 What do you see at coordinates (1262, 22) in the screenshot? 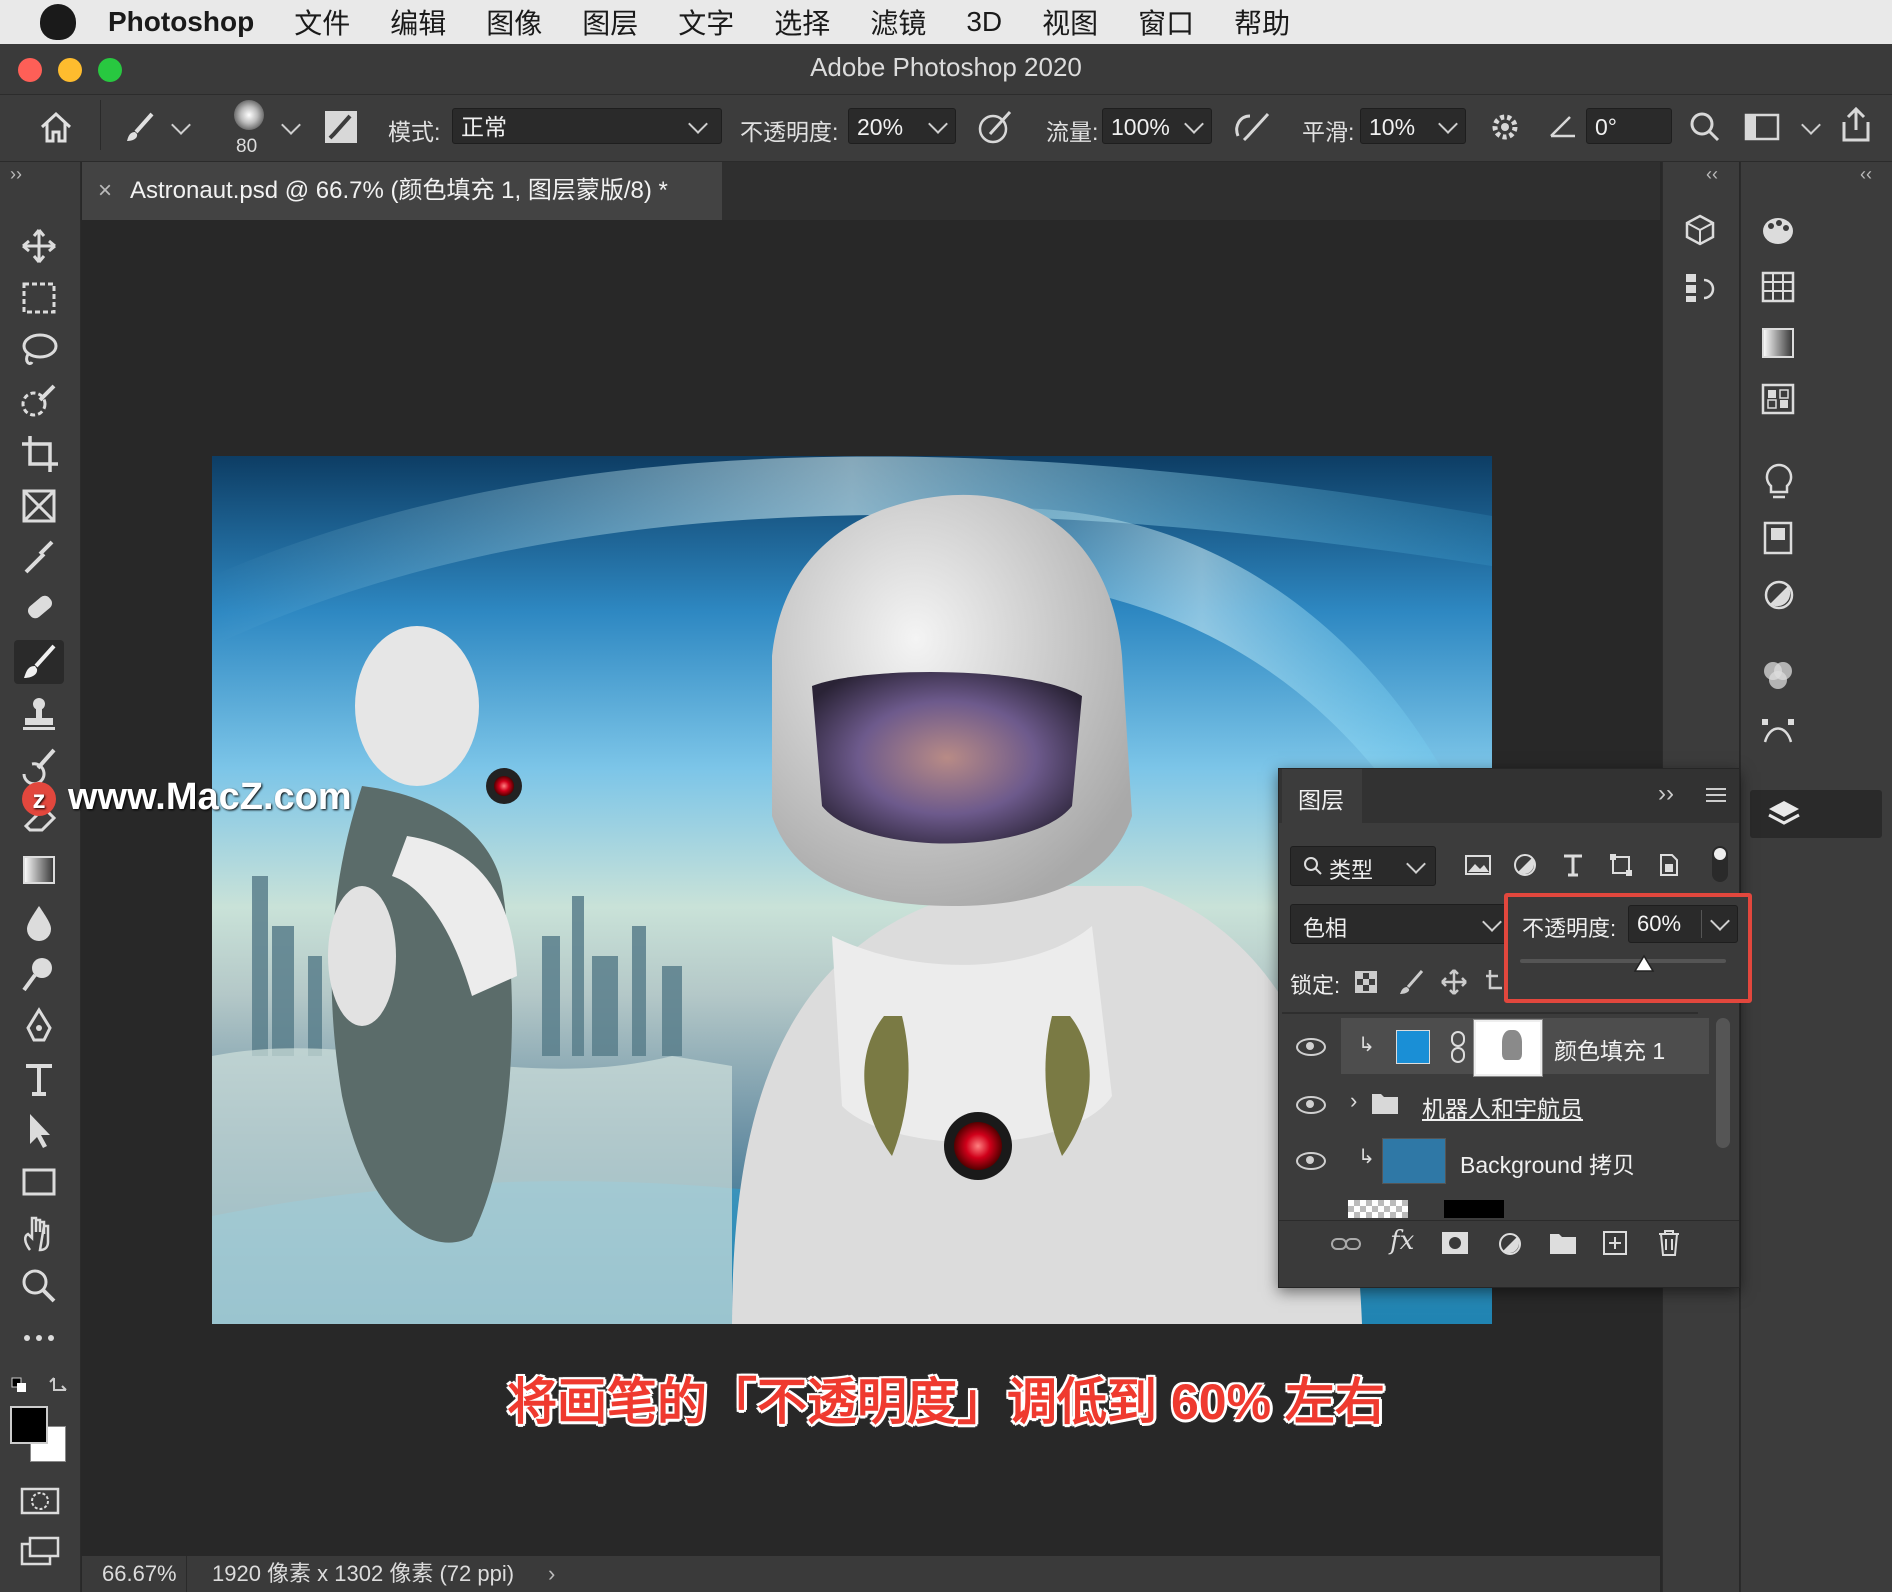
I see `menu-help: 帮助` at bounding box center [1262, 22].